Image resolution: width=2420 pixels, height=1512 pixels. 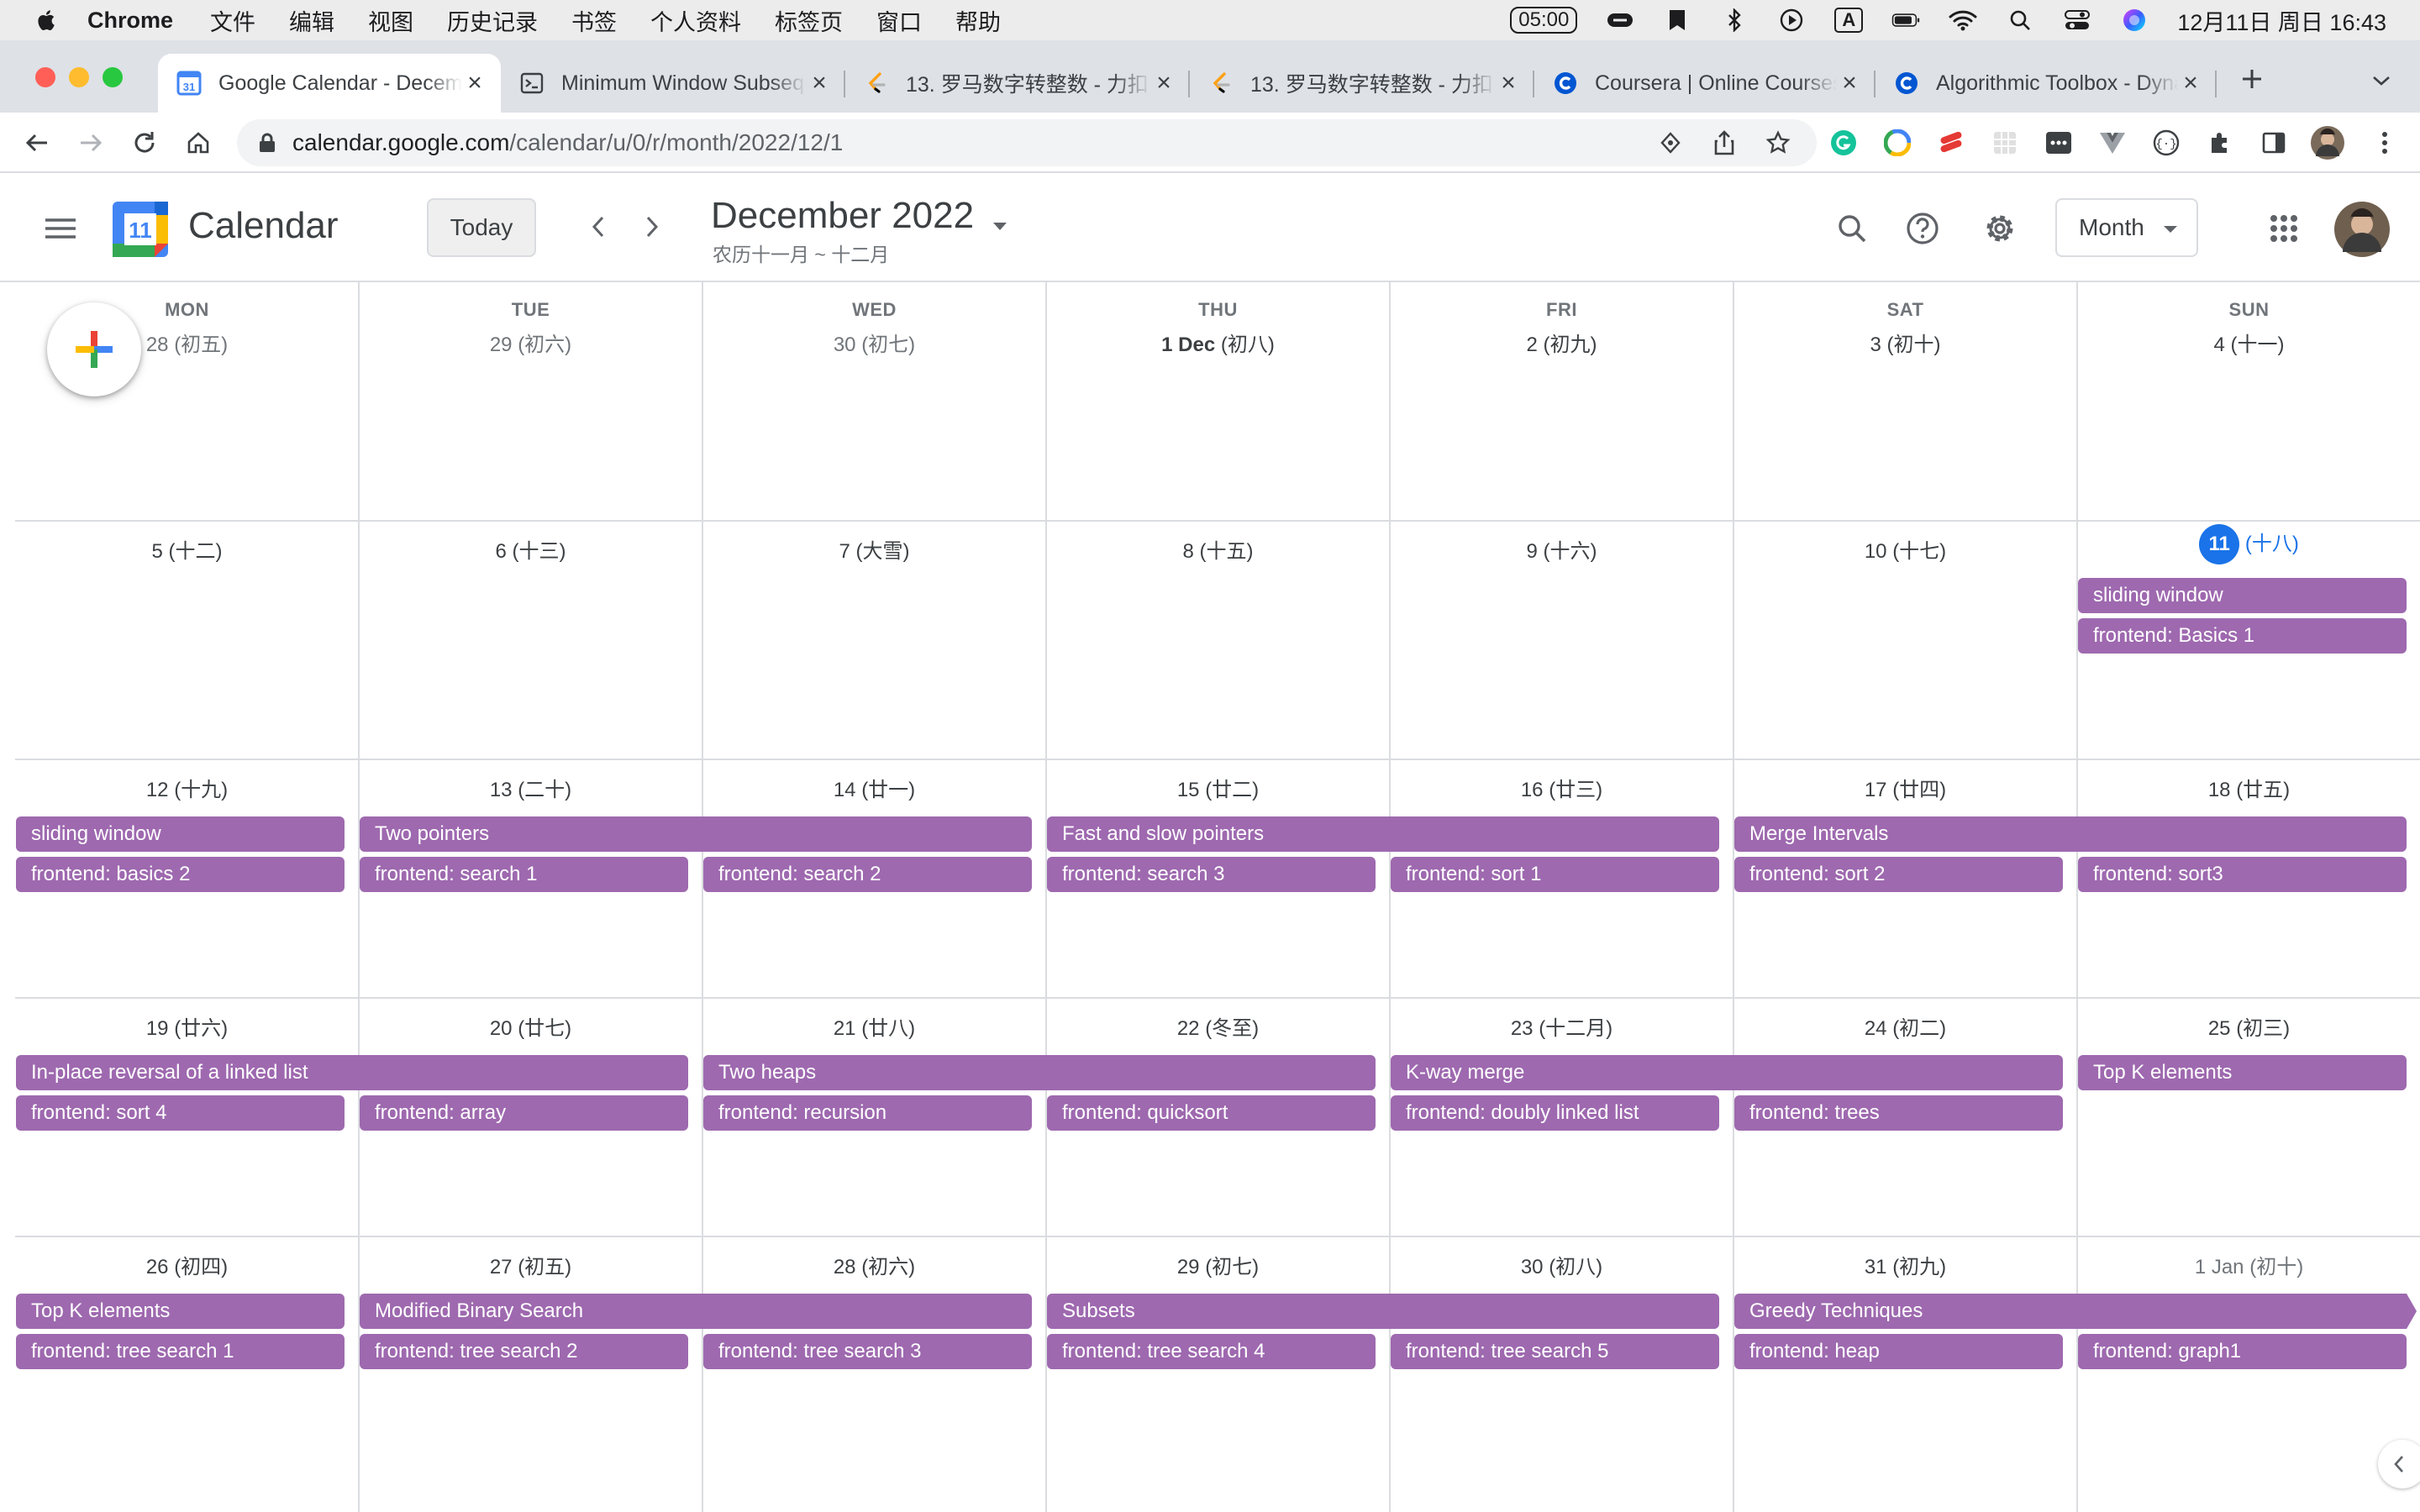 What do you see at coordinates (140, 229) in the screenshot?
I see `google-calendar-logo: 11` at bounding box center [140, 229].